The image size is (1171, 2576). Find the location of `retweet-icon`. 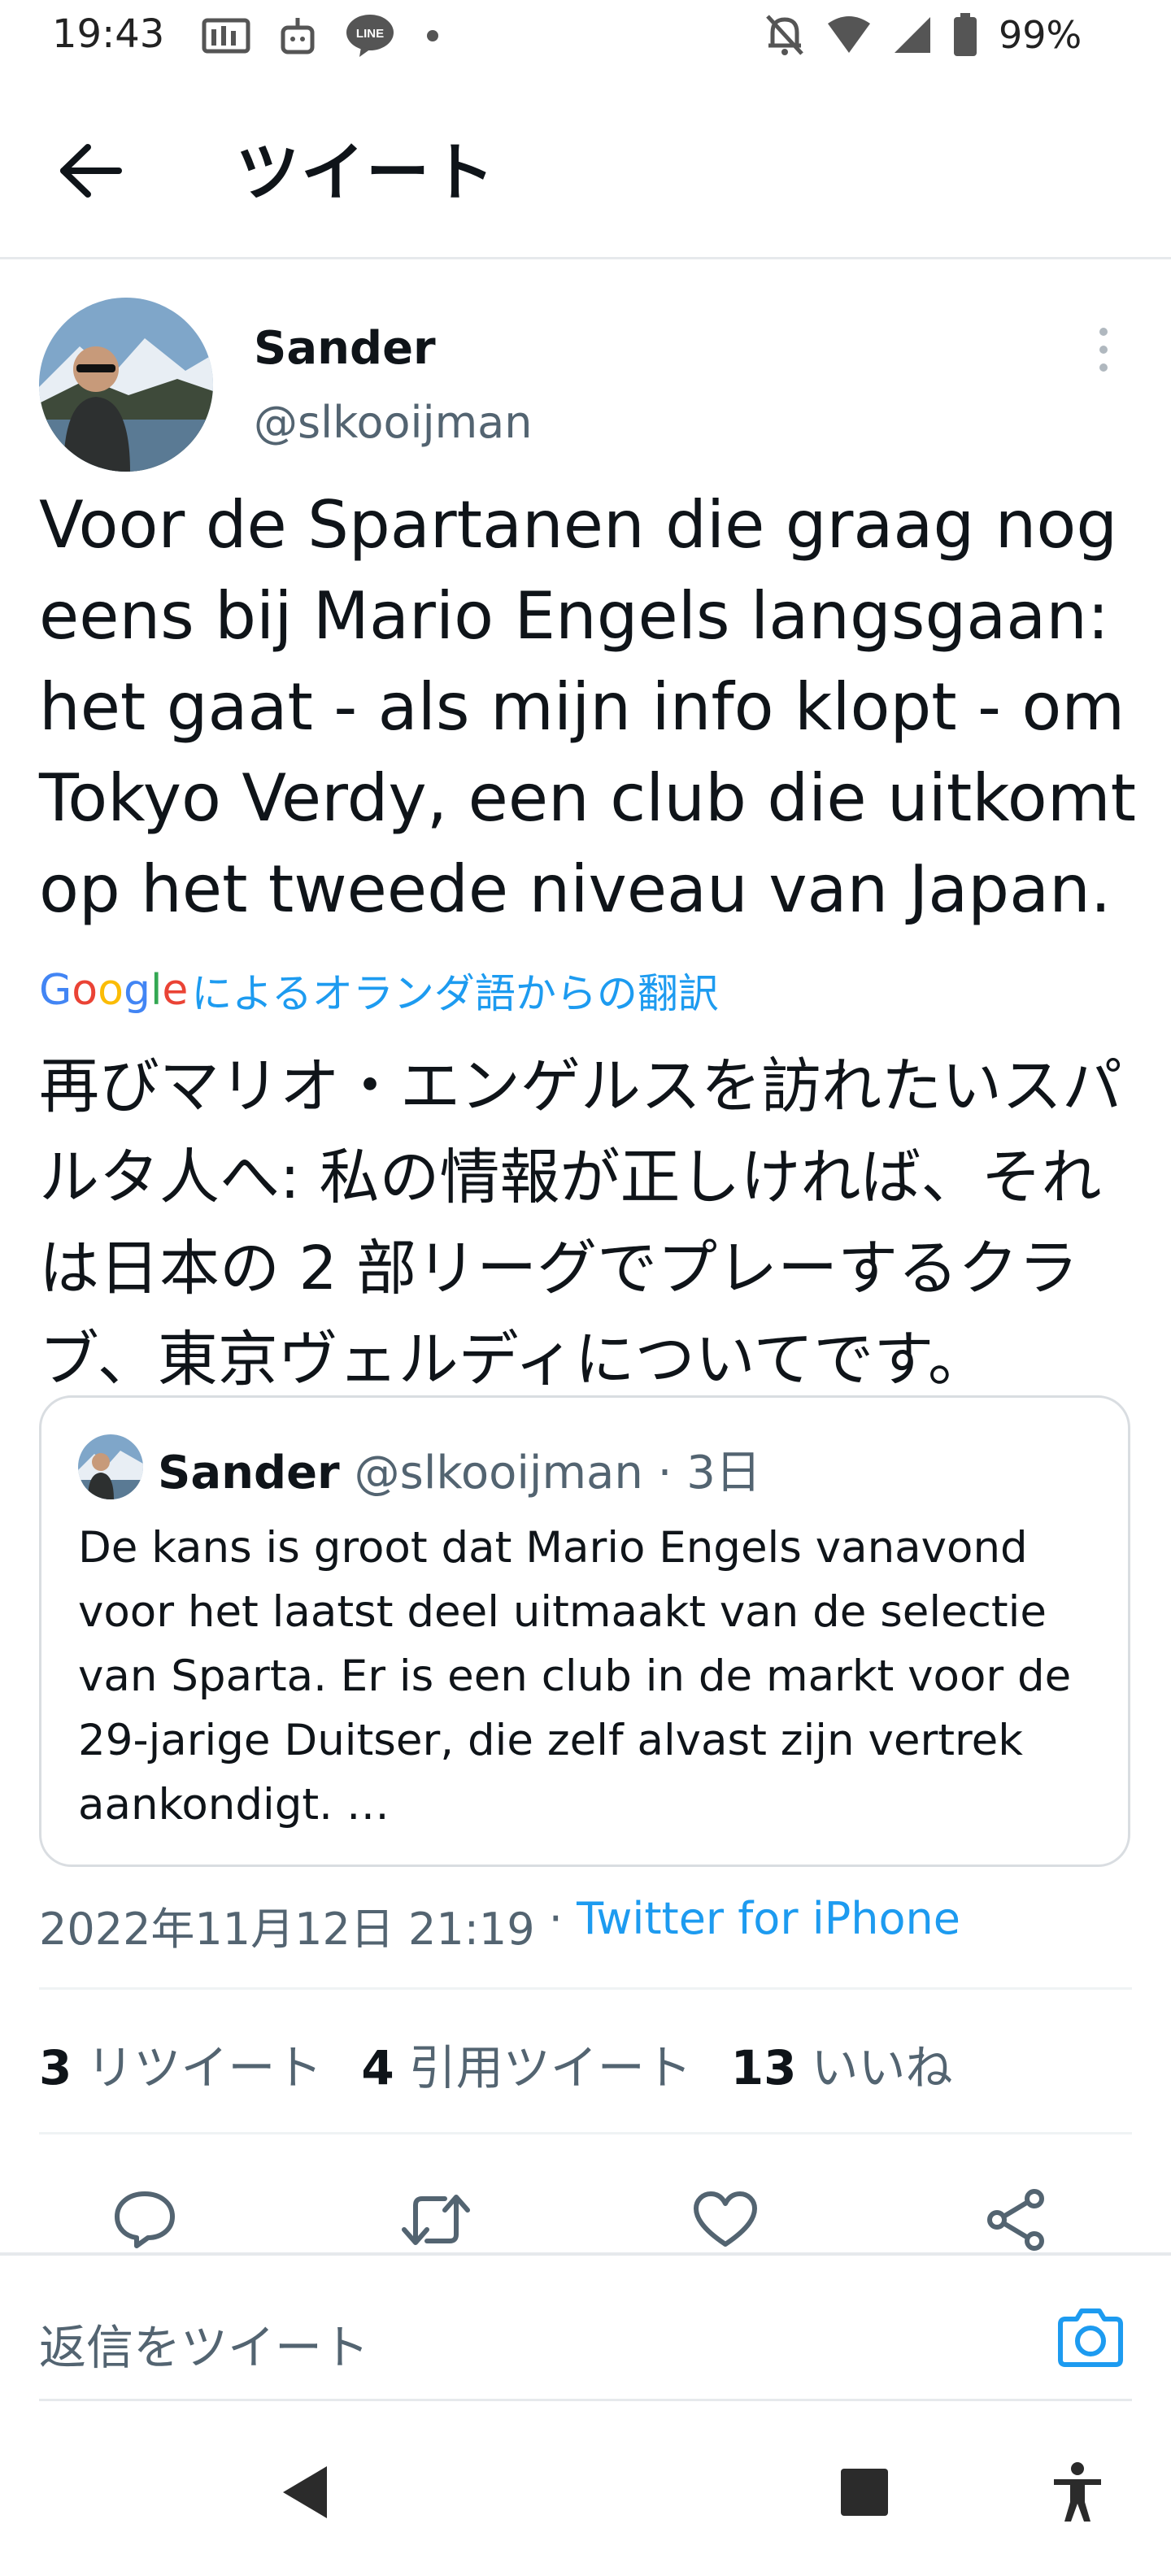

retweet-icon is located at coordinates (436, 2220).